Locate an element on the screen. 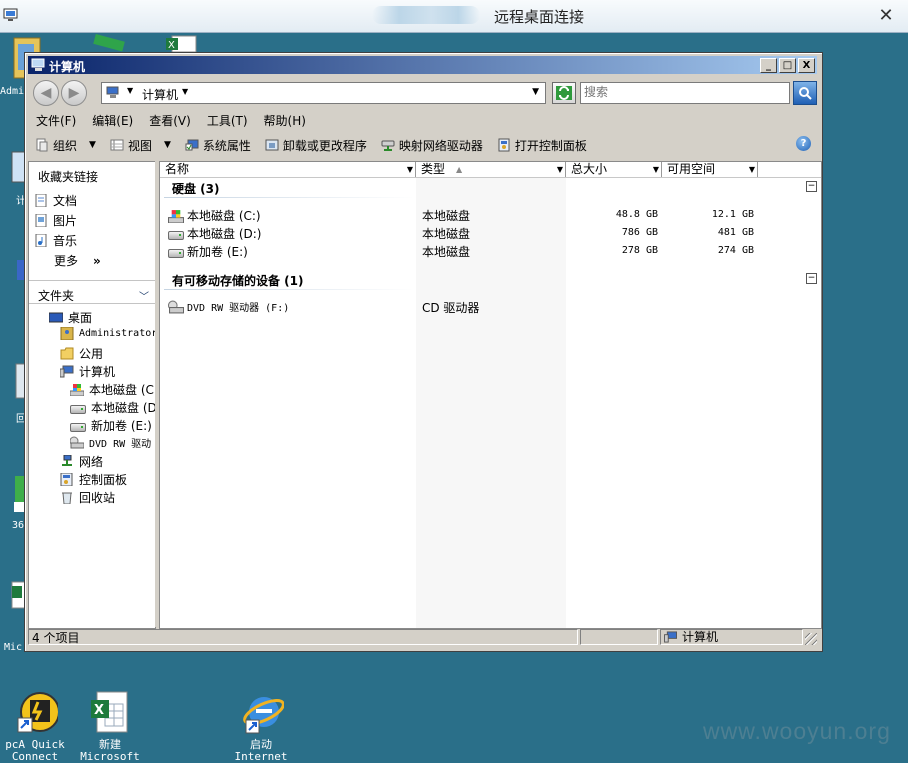  group-title-removable: 有可移动存储的设备 (1) is located at coordinates (238, 280).